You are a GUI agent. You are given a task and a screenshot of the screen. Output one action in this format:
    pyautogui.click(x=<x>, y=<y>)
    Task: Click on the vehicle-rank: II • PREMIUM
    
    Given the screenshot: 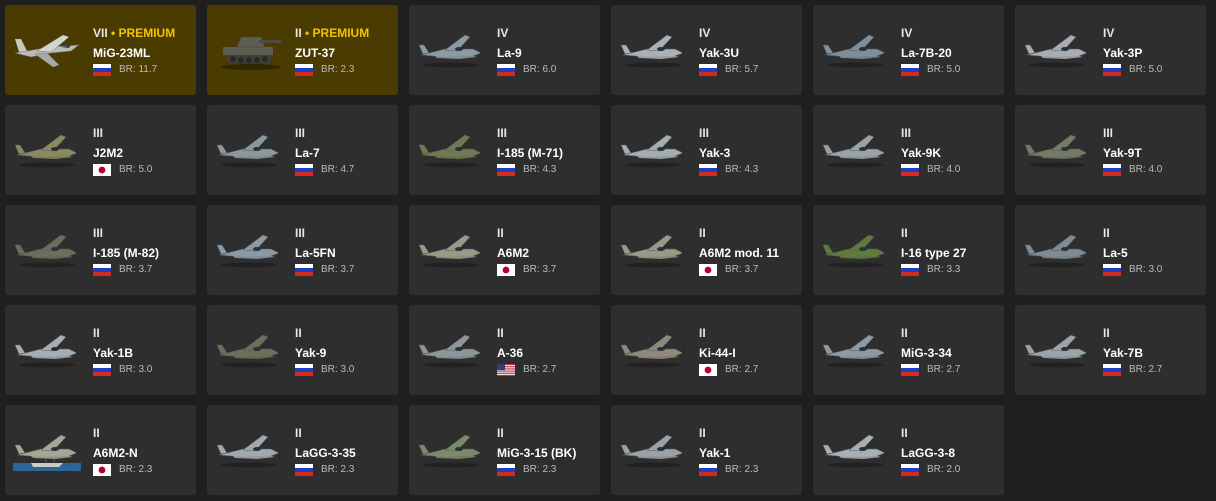 What is the action you would take?
    pyautogui.click(x=344, y=33)
    